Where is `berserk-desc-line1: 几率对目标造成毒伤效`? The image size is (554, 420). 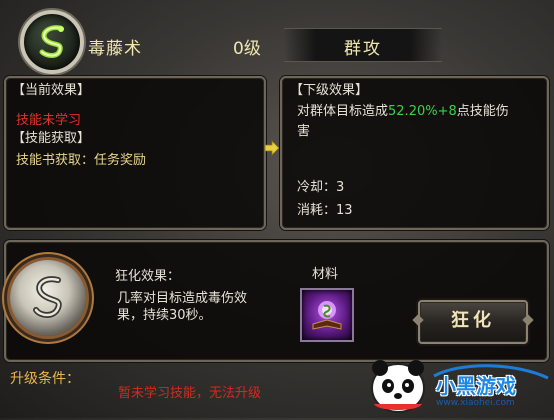 berserk-desc-line1: 几率对目标造成毒伤效 is located at coordinates (182, 298).